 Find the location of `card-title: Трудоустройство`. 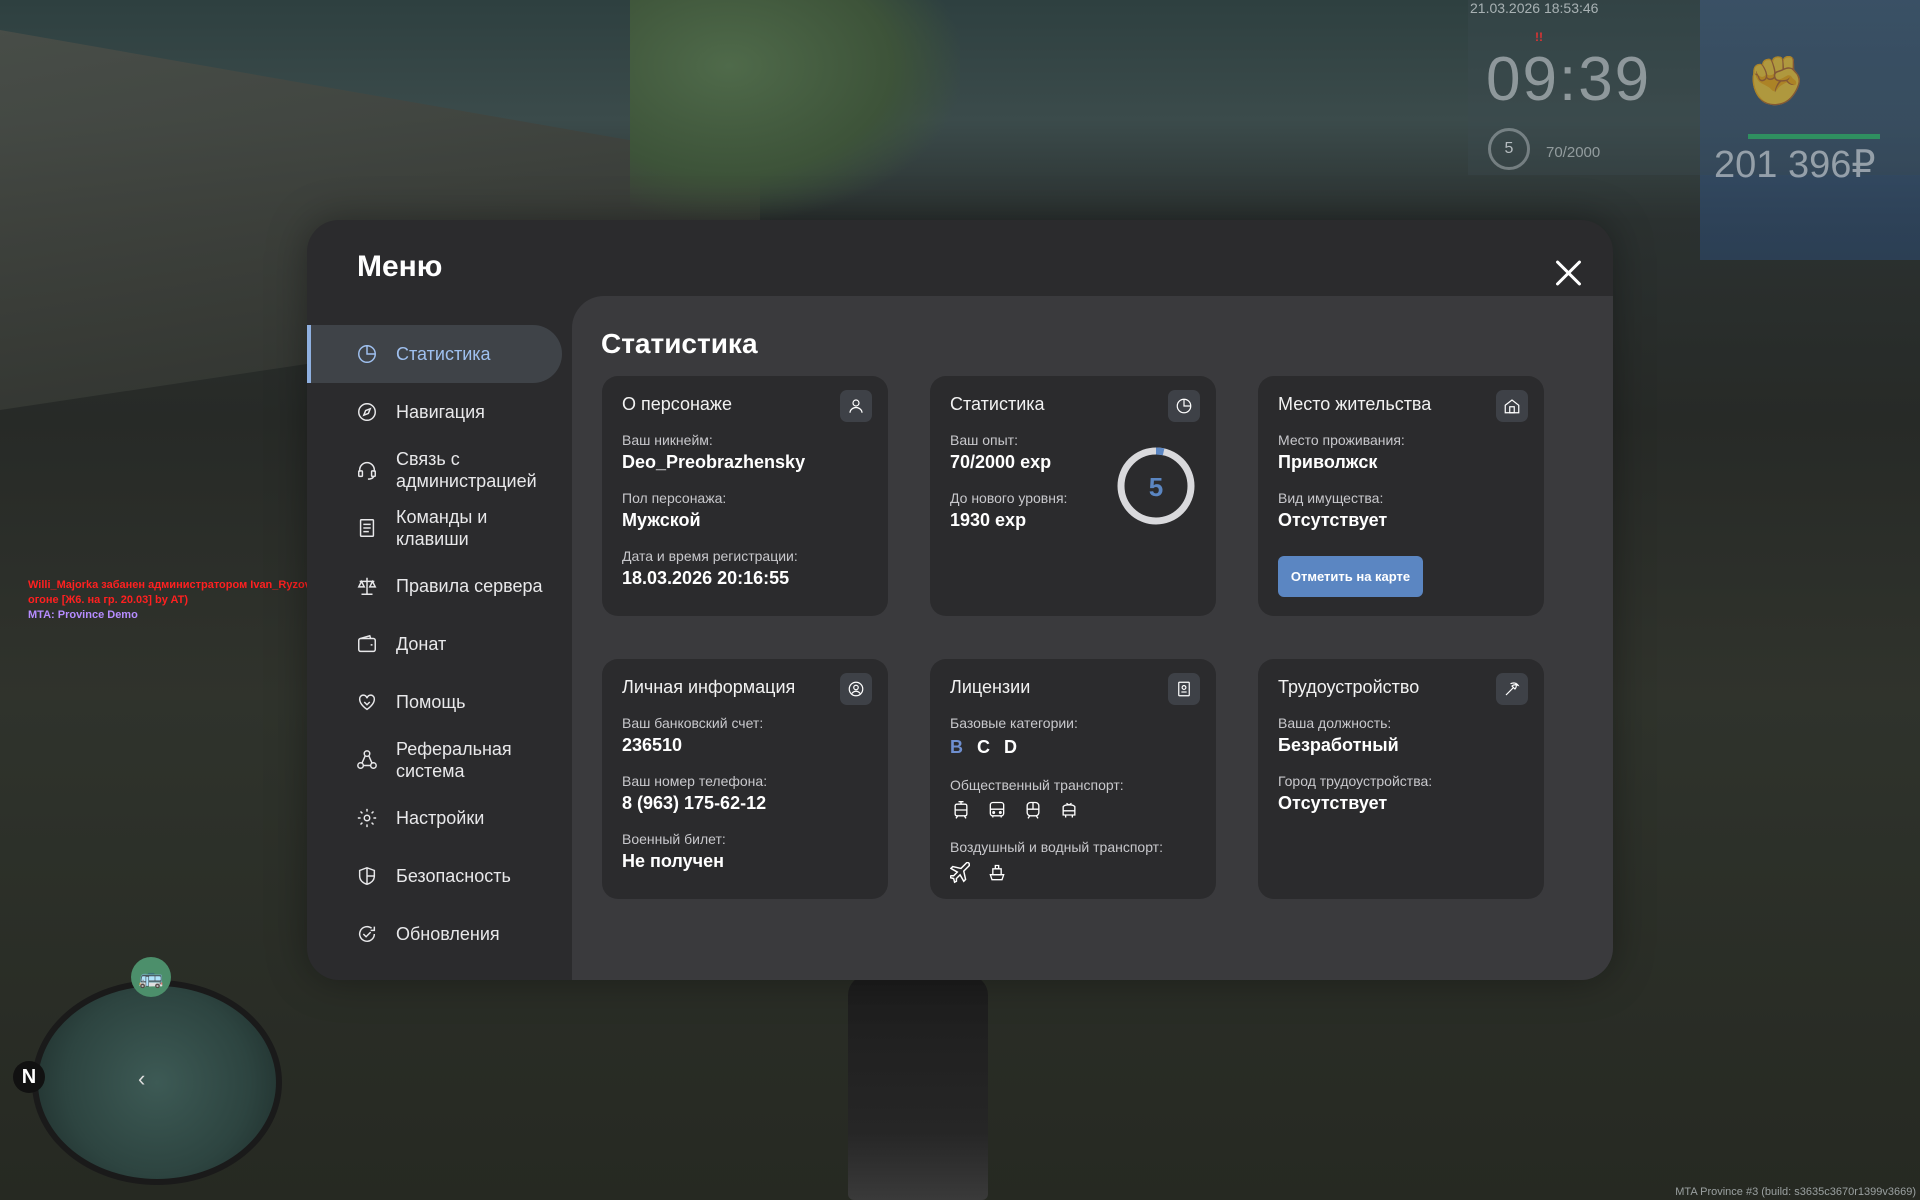

card-title: Трудоустройство is located at coordinates (1349, 687).